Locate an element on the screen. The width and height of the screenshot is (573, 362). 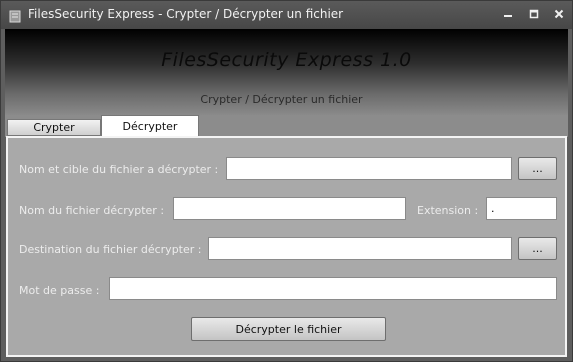
page-subtitle: Crypter / Décrypter un fichier is located at coordinates (281, 99).